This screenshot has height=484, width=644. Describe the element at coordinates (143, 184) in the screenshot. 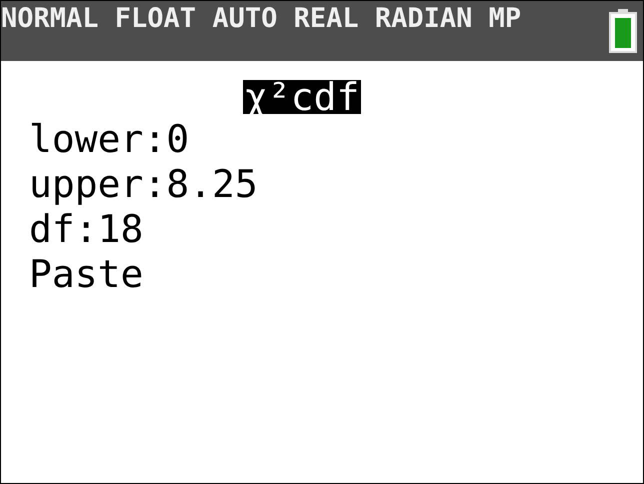

I see `menu-item: upper:8.25` at that location.